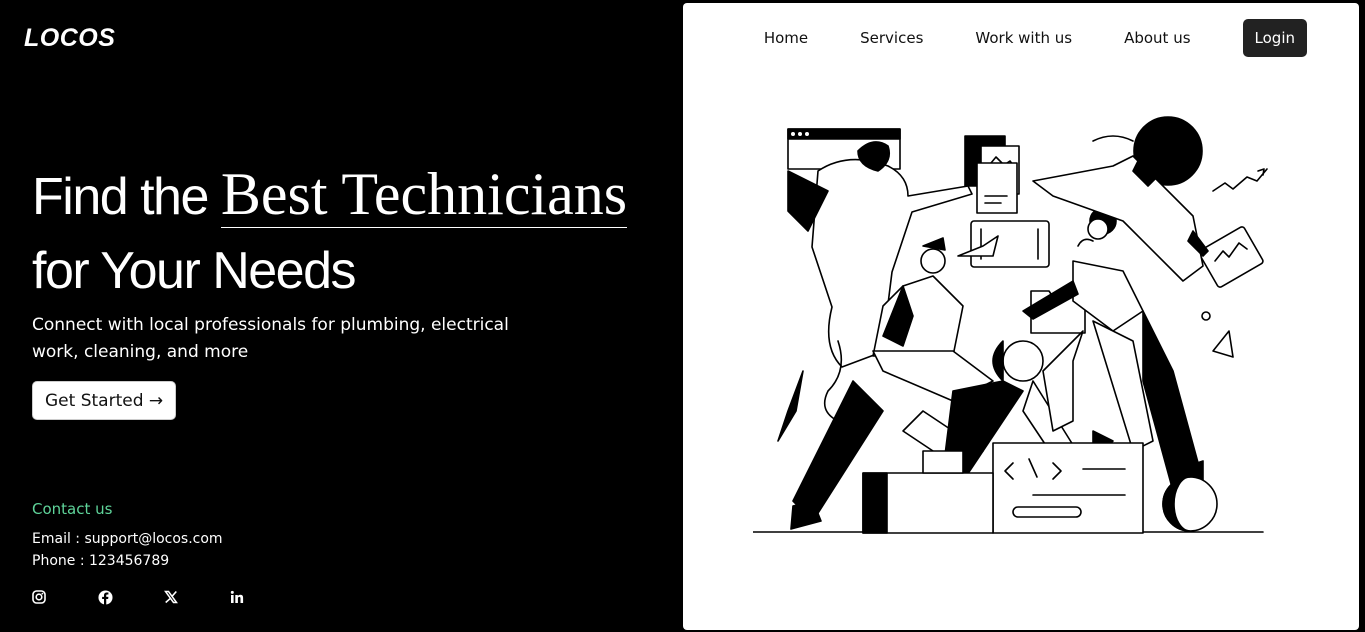 This screenshot has height=632, width=1365. What do you see at coordinates (101, 561) in the screenshot?
I see `contact-phone: Phone : 123456789` at bounding box center [101, 561].